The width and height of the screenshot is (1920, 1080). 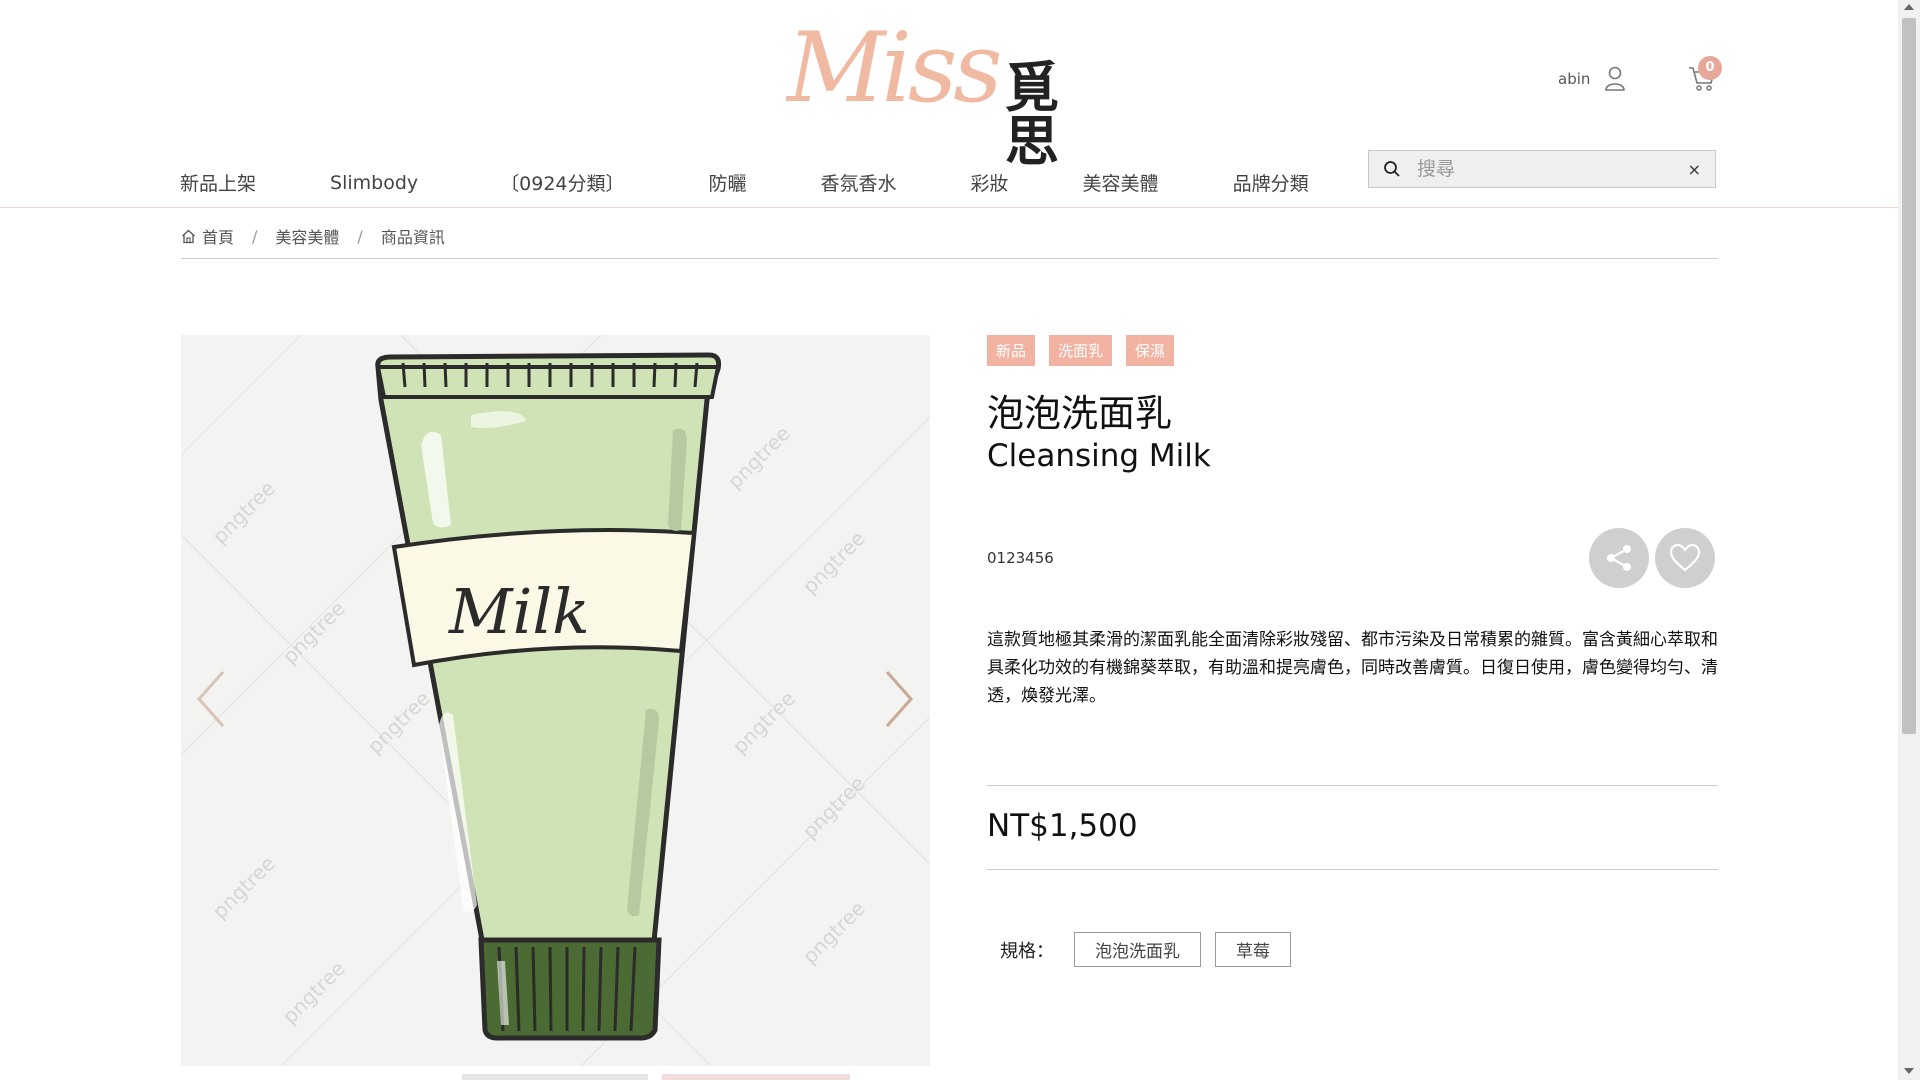 What do you see at coordinates (949, 207) in the screenshot?
I see `header-divider` at bounding box center [949, 207].